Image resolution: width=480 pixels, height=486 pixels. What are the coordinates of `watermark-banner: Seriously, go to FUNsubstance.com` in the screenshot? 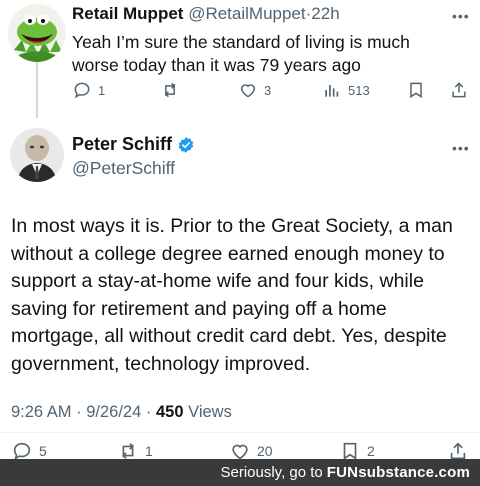 It's located at (240, 472).